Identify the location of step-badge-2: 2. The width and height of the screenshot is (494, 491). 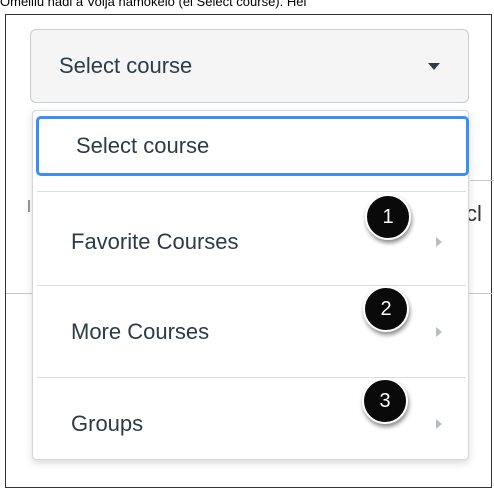
(386, 309).